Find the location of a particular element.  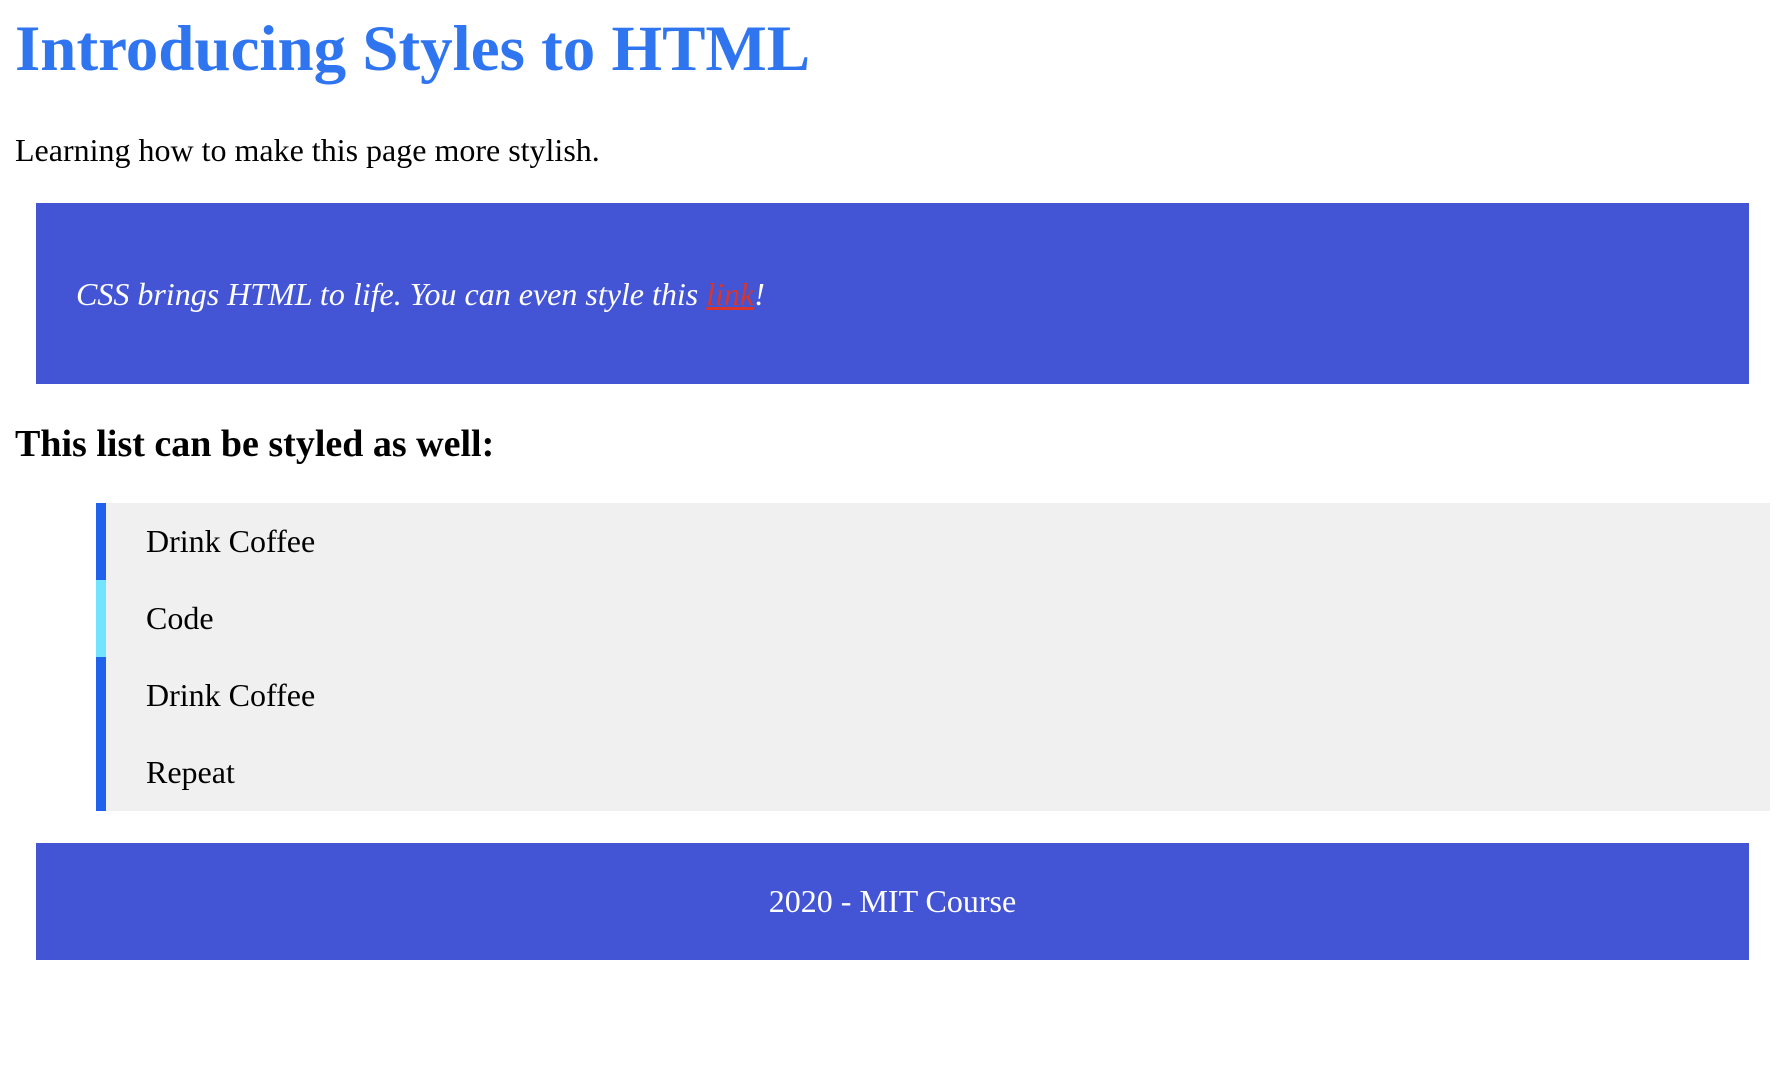

page-footer: 2020 - MIT Course is located at coordinates (892, 901).